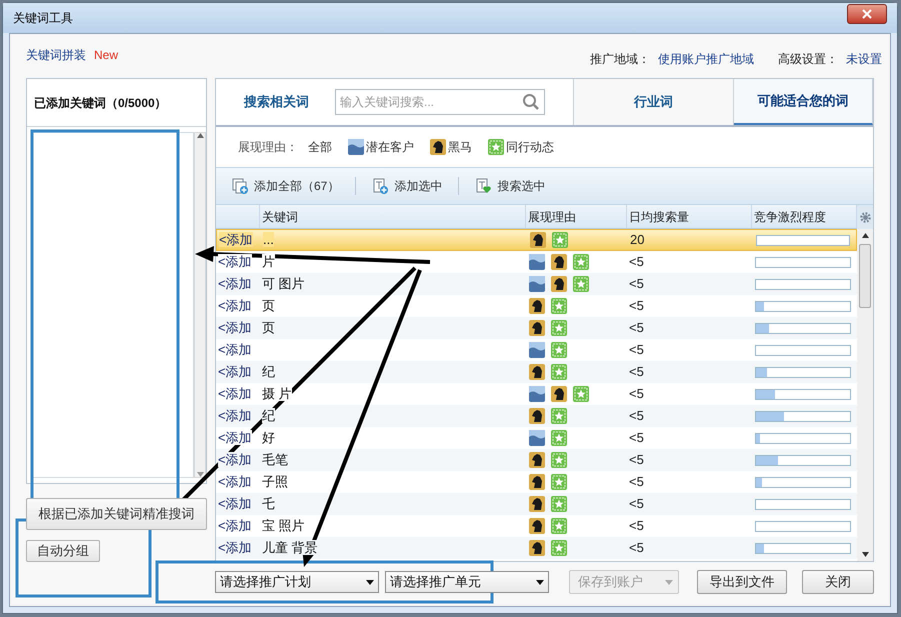 The width and height of the screenshot is (901, 617). I want to click on keyword-list, so click(113, 305).